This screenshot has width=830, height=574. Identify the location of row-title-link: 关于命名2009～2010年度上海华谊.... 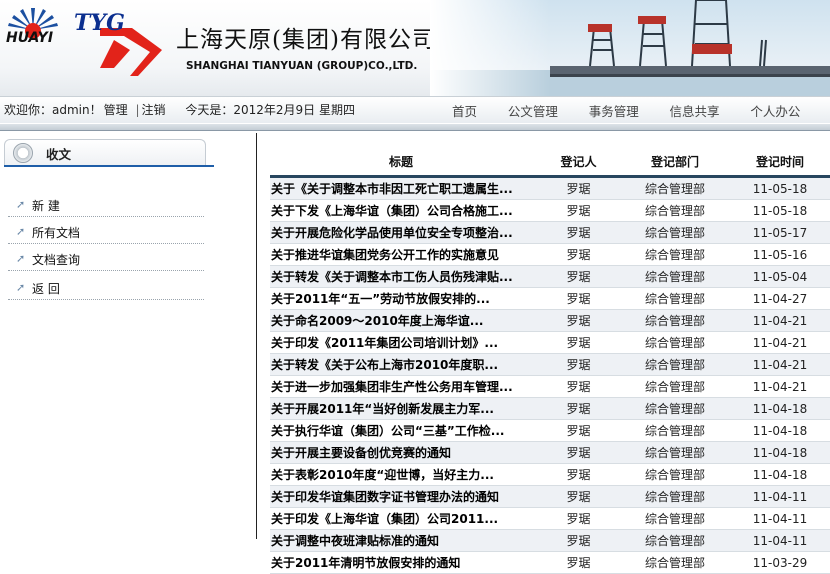
(401, 321).